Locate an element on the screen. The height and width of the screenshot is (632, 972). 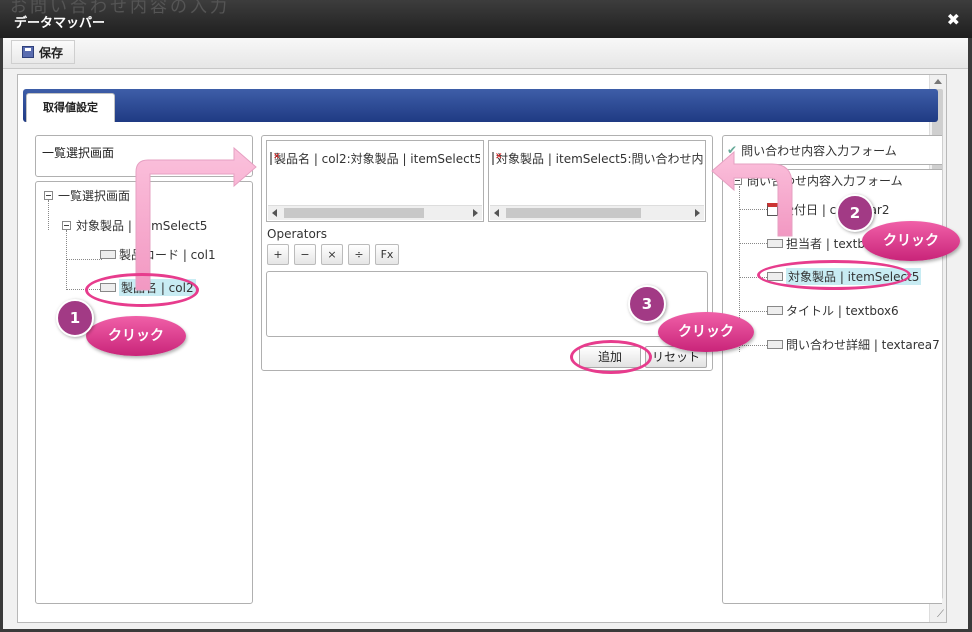
tab-bar: 取得値設定 is located at coordinates (480, 105).